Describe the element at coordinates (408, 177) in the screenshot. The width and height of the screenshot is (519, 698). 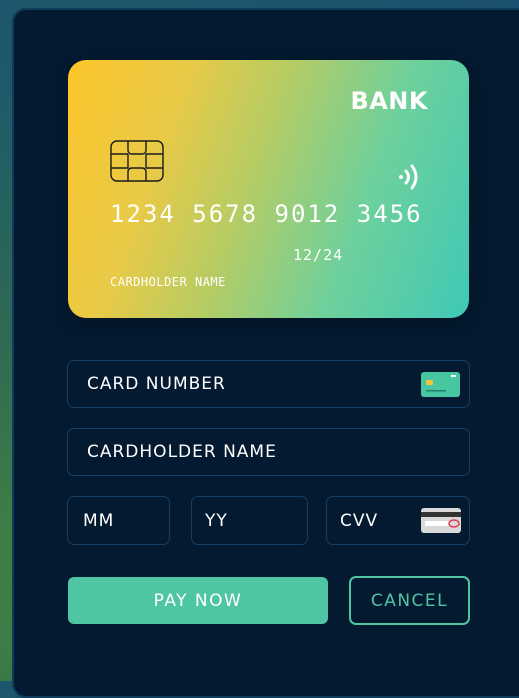
I see `contactless-icon` at that location.